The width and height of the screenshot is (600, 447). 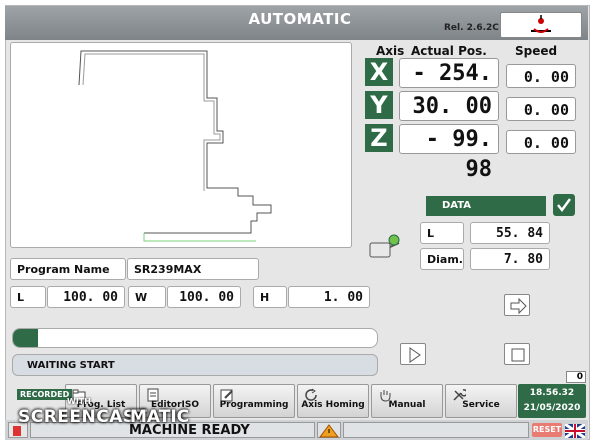 I want to click on program-l-label: L, so click(x=28, y=297).